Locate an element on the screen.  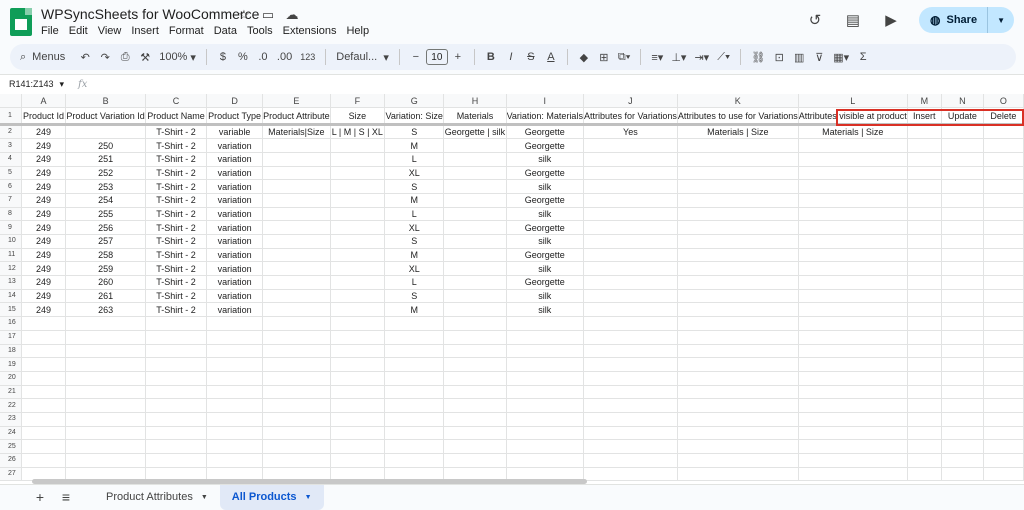
insert-comment-icon: ⊡ is located at coordinates (779, 57).